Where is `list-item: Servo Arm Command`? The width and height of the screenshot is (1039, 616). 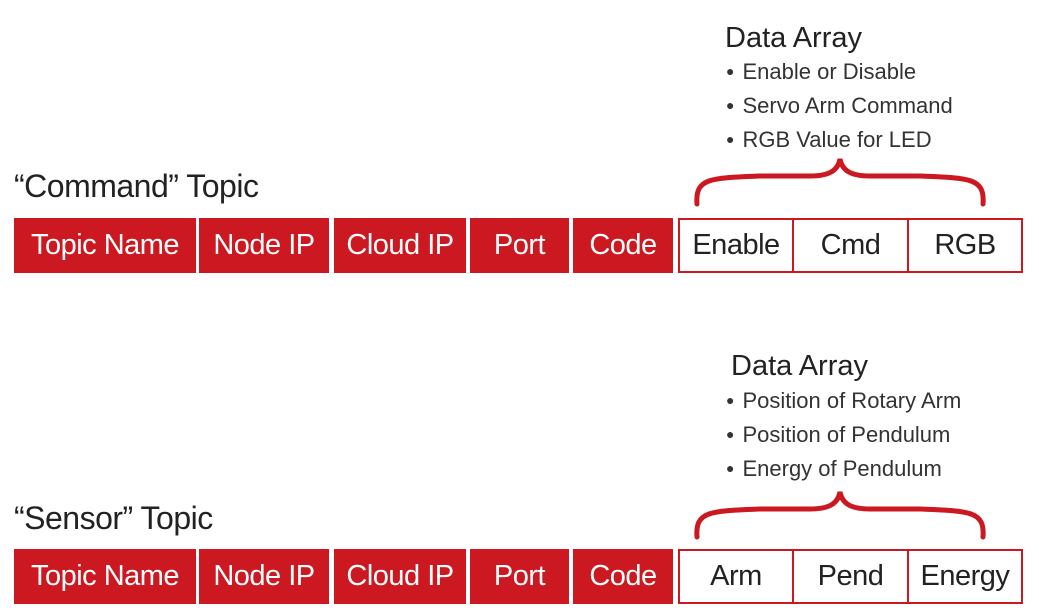
list-item: Servo Arm Command is located at coordinates (839, 107).